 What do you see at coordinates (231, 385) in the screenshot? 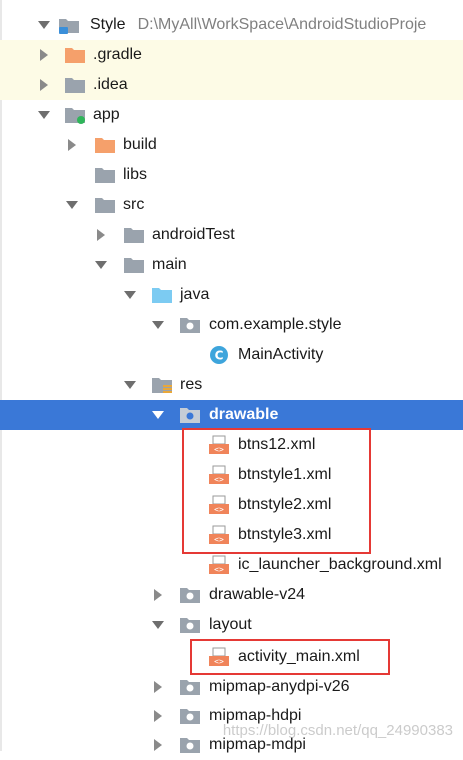
I see `tree-row-res: res` at bounding box center [231, 385].